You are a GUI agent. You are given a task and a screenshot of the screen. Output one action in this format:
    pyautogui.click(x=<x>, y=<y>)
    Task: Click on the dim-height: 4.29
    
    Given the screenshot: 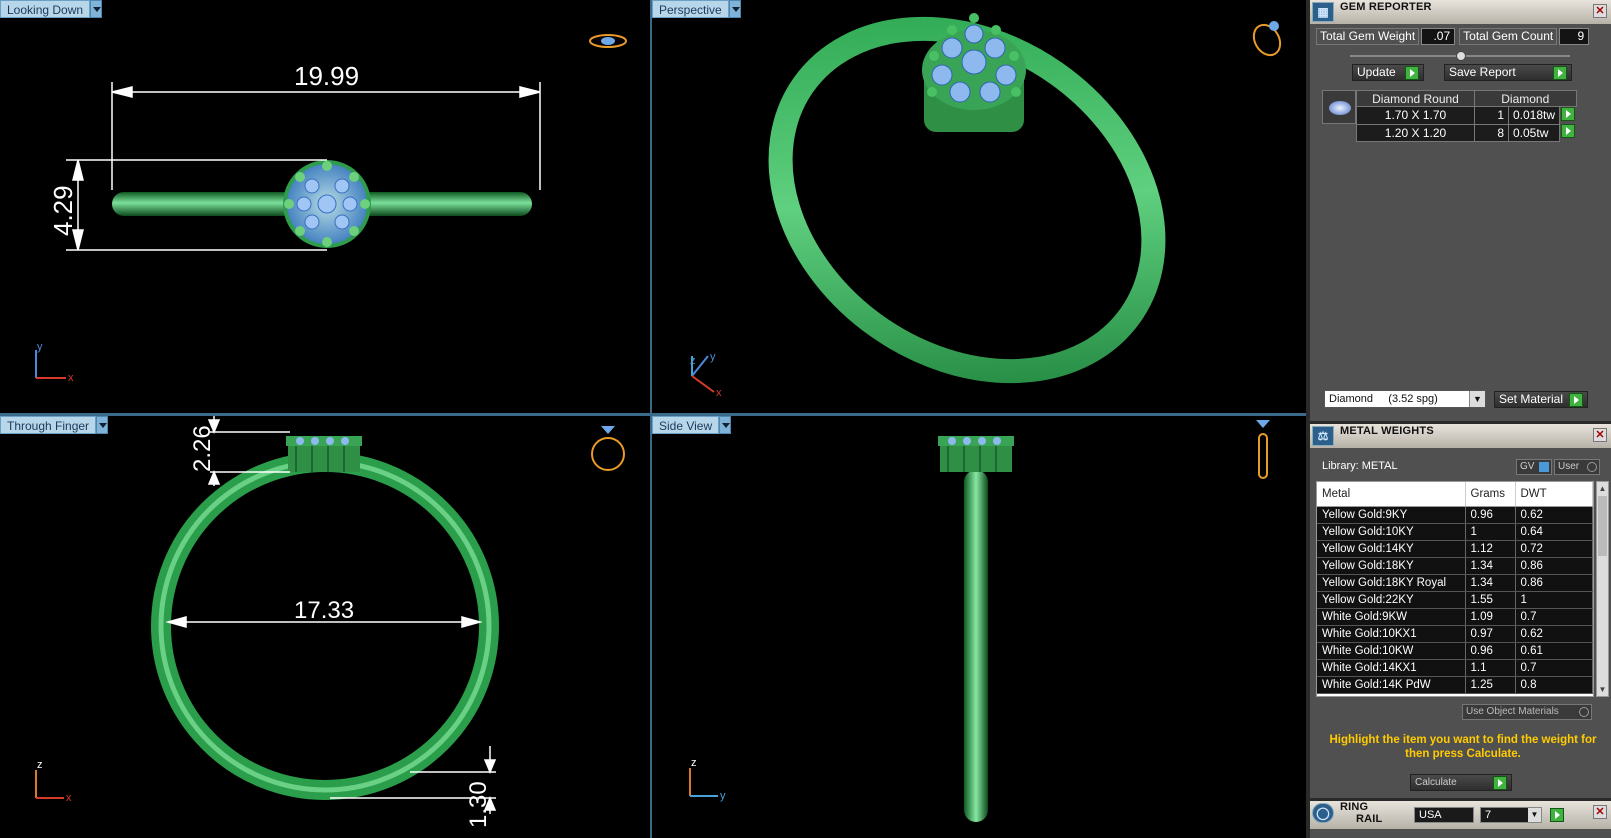 What is the action you would take?
    pyautogui.click(x=63, y=210)
    